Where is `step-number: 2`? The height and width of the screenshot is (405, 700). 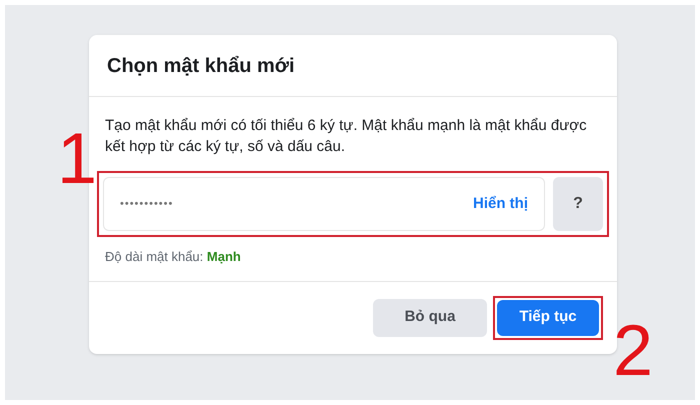
step-number: 2 is located at coordinates (633, 351).